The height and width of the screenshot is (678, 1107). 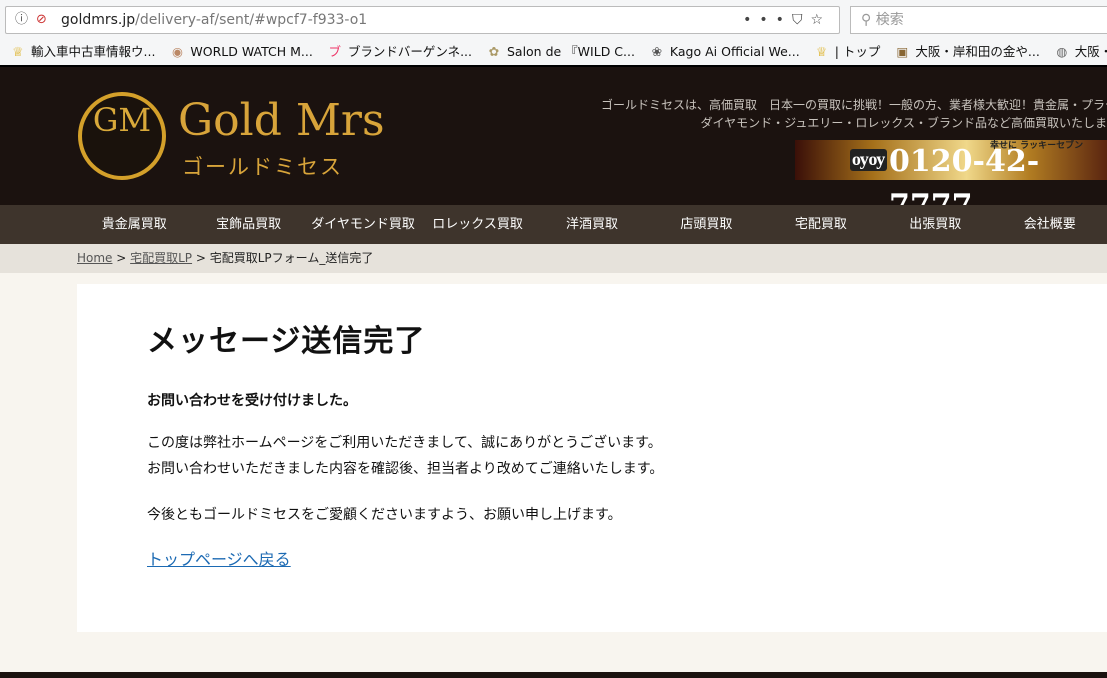 I want to click on nav-item: 洋酒買取, so click(x=592, y=224).